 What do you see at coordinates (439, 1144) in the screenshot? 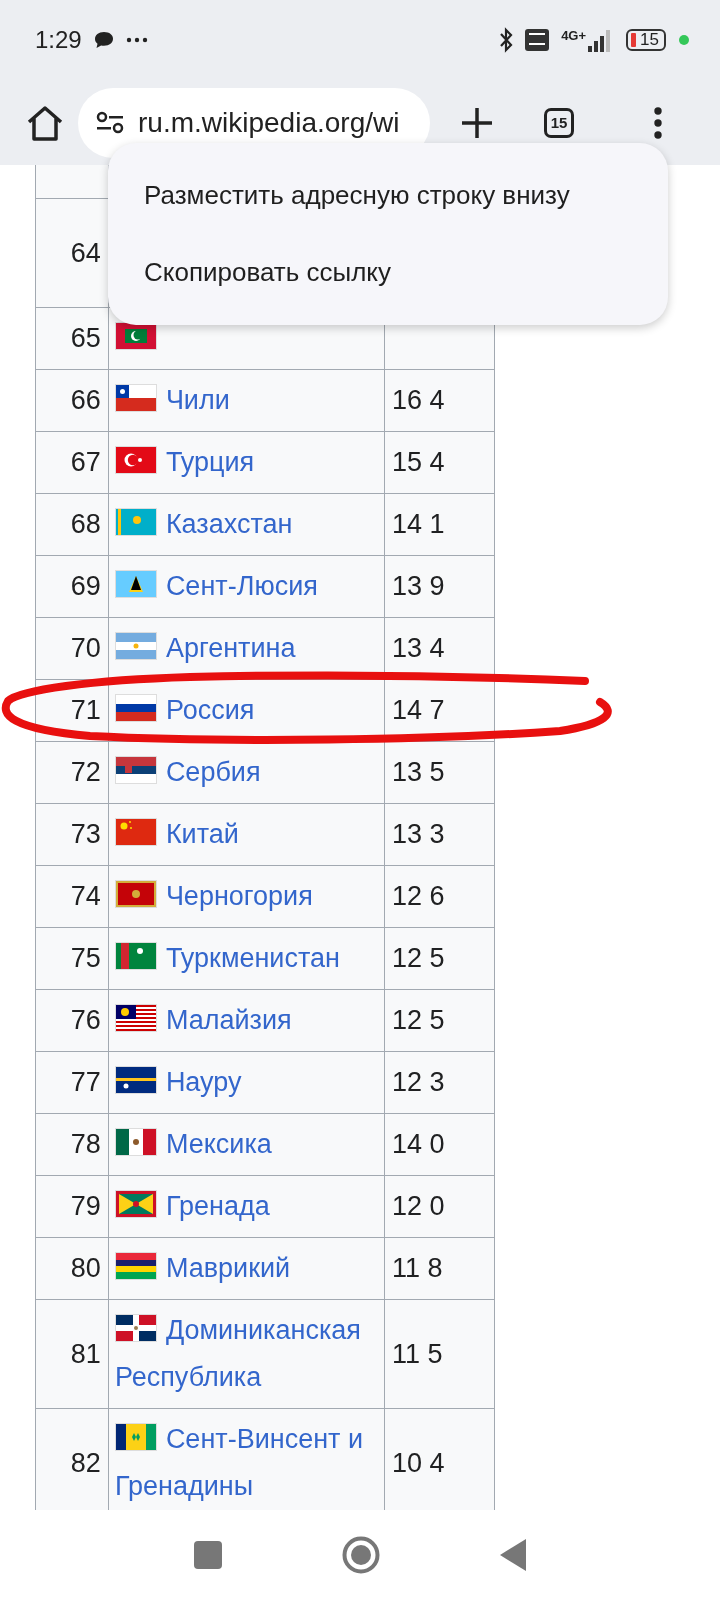
I see `value-cell: 14 0` at bounding box center [439, 1144].